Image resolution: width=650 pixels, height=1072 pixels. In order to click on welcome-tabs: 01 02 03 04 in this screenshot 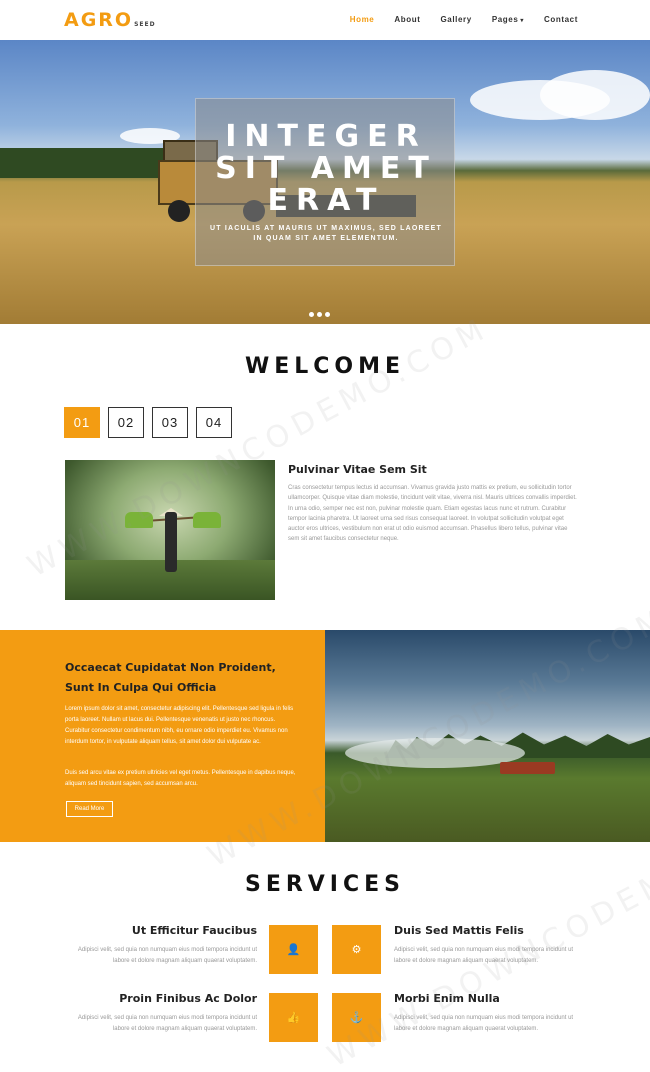, I will do `click(148, 422)`.